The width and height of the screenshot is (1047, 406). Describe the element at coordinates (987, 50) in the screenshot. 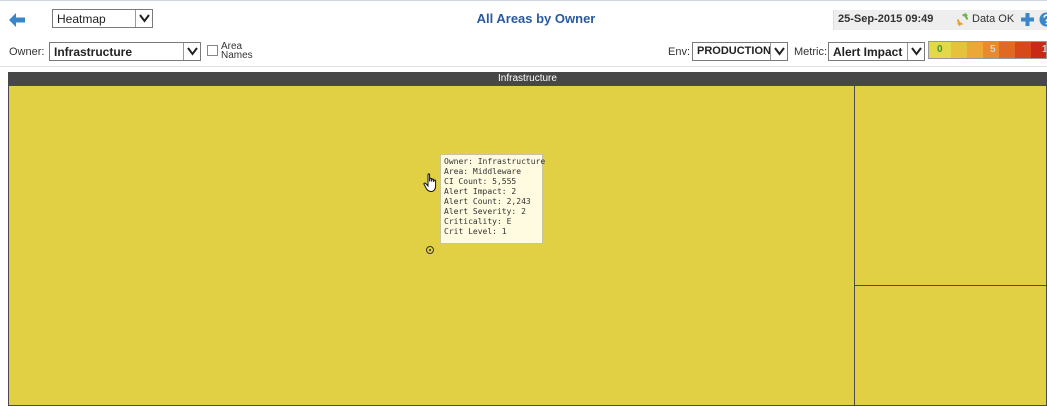

I see `color-scale-legend: 0 5 10` at that location.